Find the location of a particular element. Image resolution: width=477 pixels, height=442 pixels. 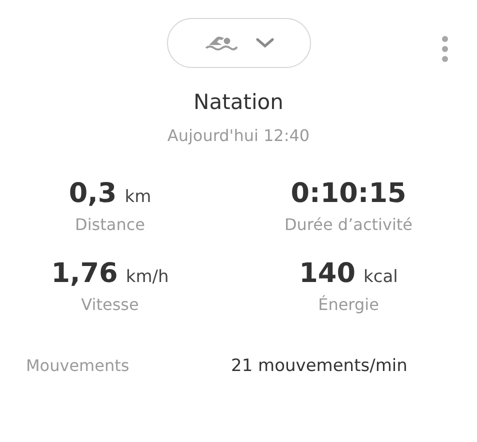

detail-value: 21 mouvements/min is located at coordinates (319, 366).